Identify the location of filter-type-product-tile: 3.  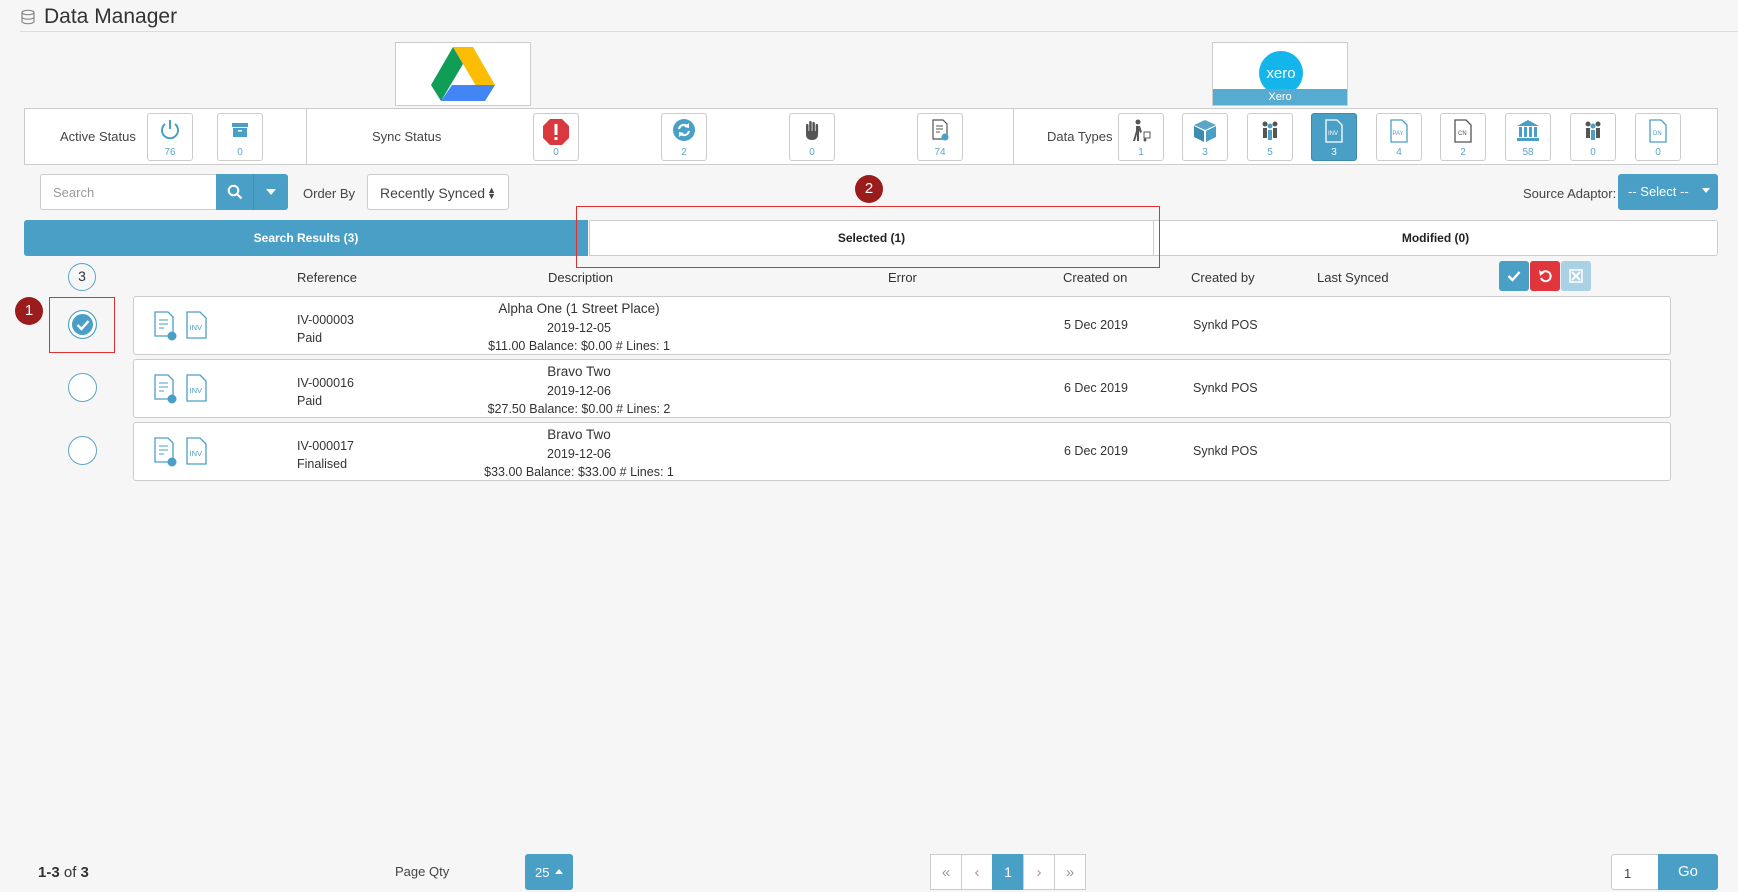
(1205, 137).